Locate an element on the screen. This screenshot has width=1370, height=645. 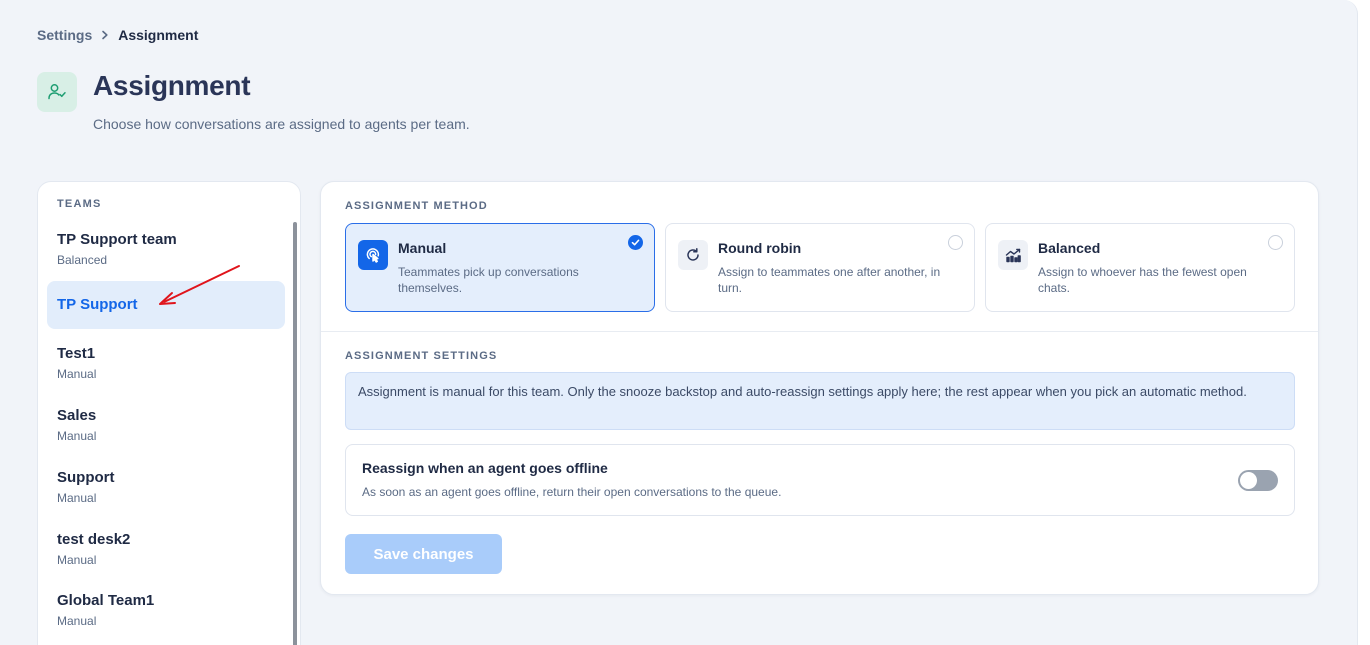
method-title: Balanced is located at coordinates (1069, 248).